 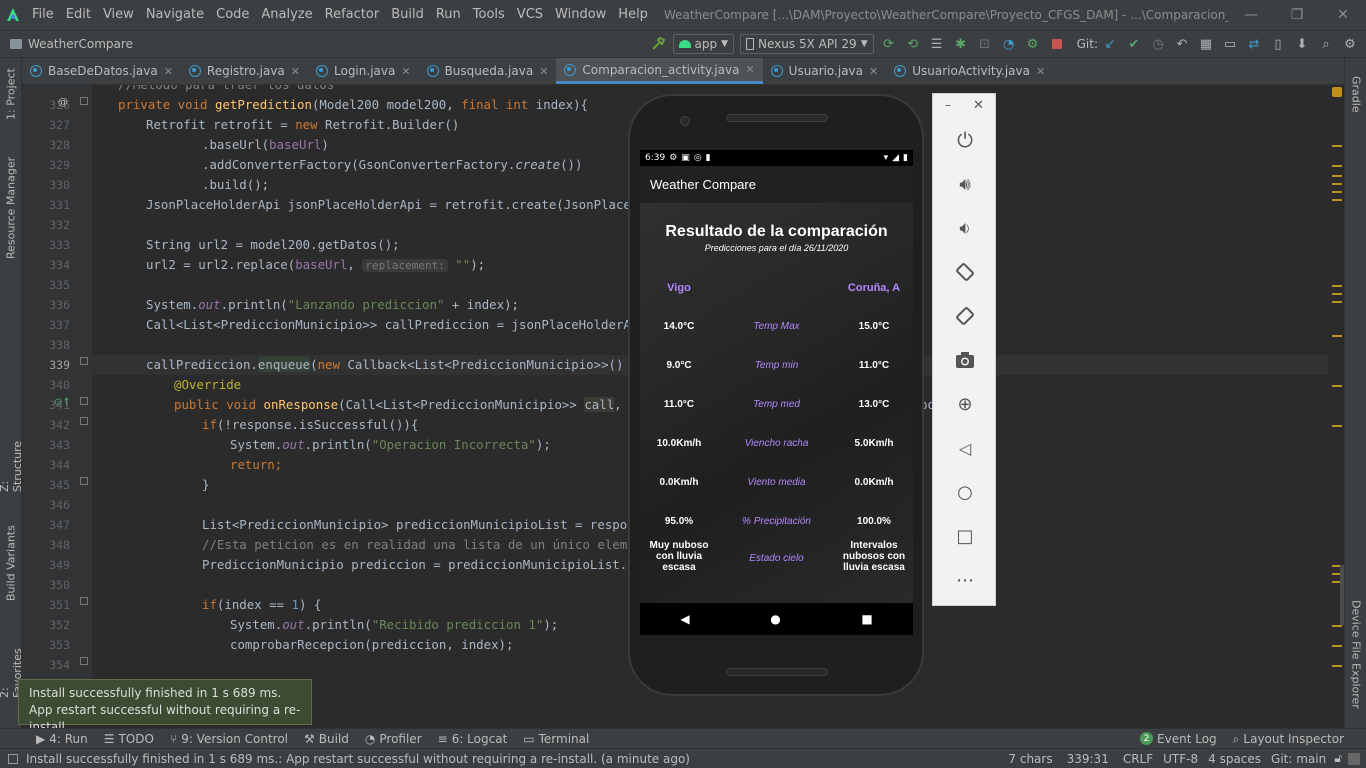 What do you see at coordinates (286, 15) in the screenshot?
I see `menu-analyze: Analyze` at bounding box center [286, 15].